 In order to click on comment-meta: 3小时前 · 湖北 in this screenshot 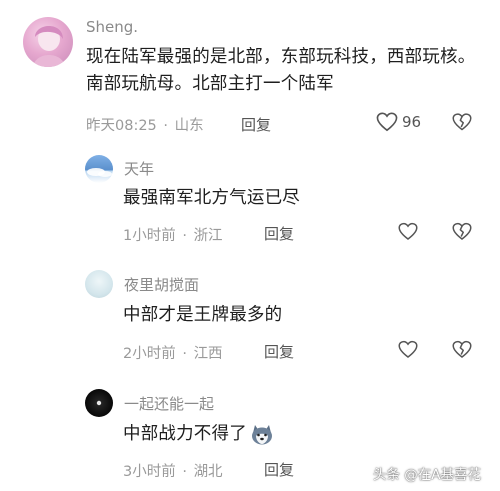, I will do `click(173, 470)`.